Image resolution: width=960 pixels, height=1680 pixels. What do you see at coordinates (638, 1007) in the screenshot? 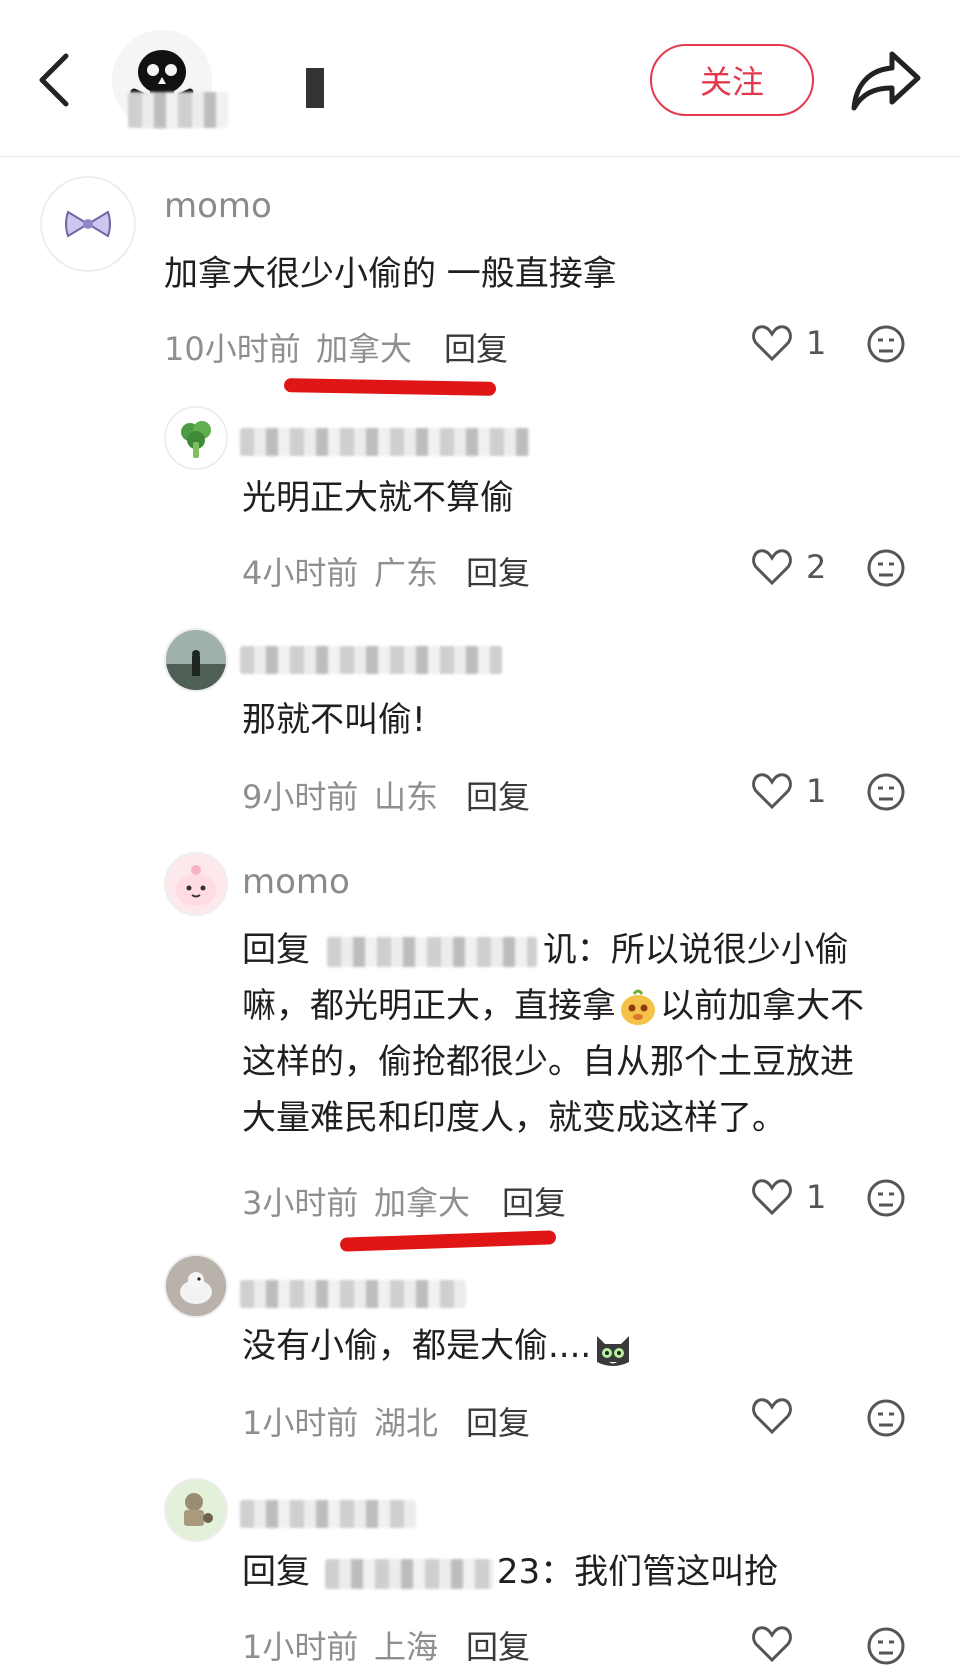
I see `potato-emoji-icon` at bounding box center [638, 1007].